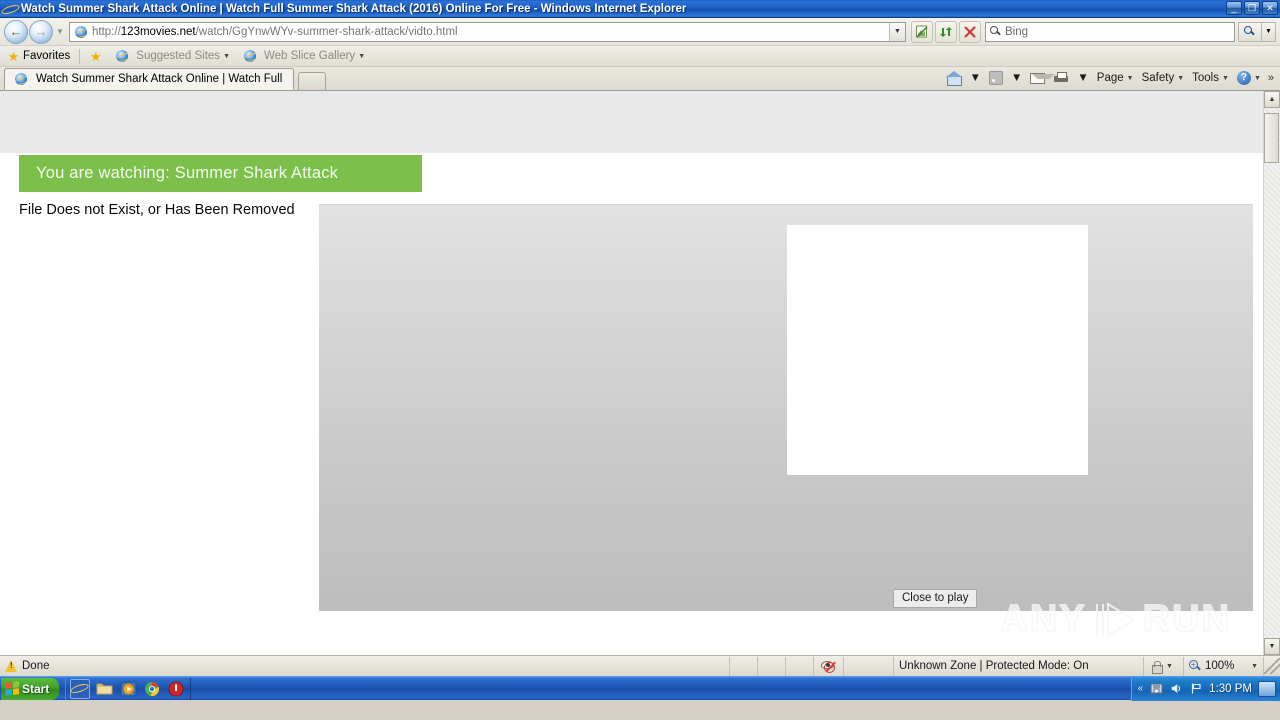  I want to click on safety-menu: Safety ▼, so click(1163, 78).